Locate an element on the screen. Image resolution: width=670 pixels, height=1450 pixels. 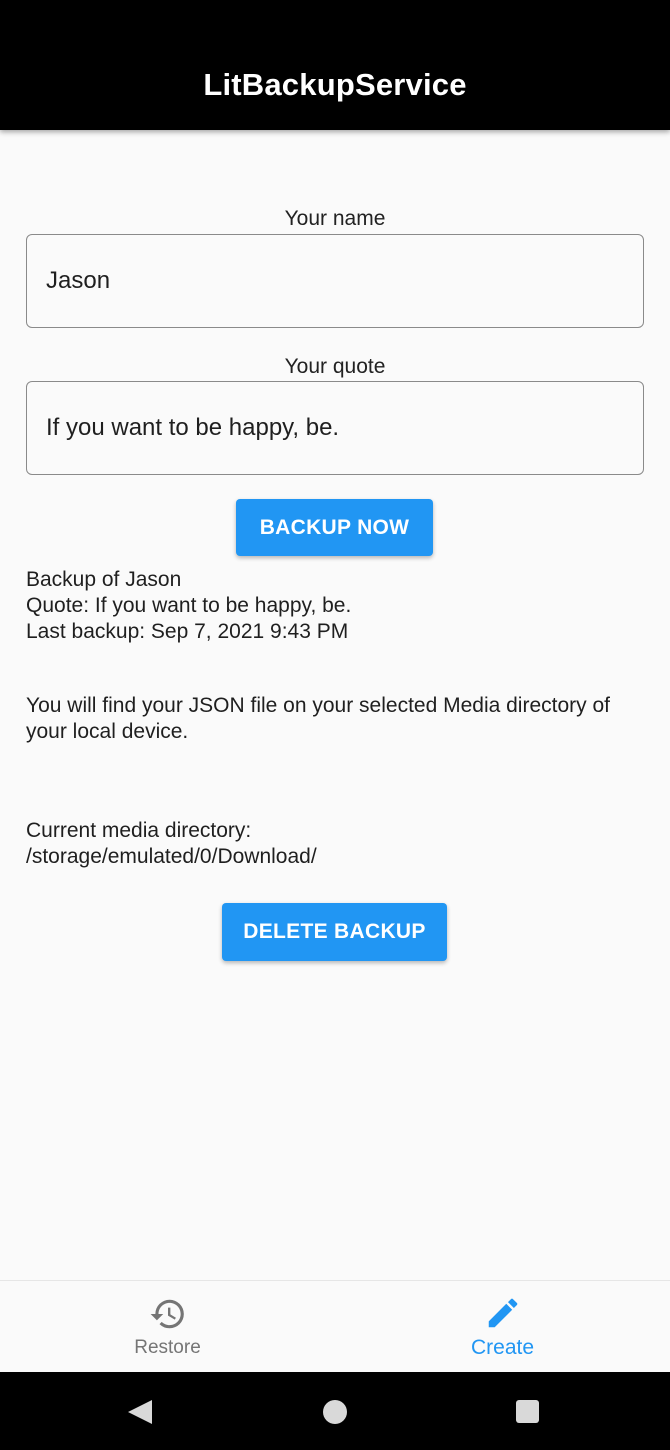
name-label: Your name is located at coordinates (335, 218).